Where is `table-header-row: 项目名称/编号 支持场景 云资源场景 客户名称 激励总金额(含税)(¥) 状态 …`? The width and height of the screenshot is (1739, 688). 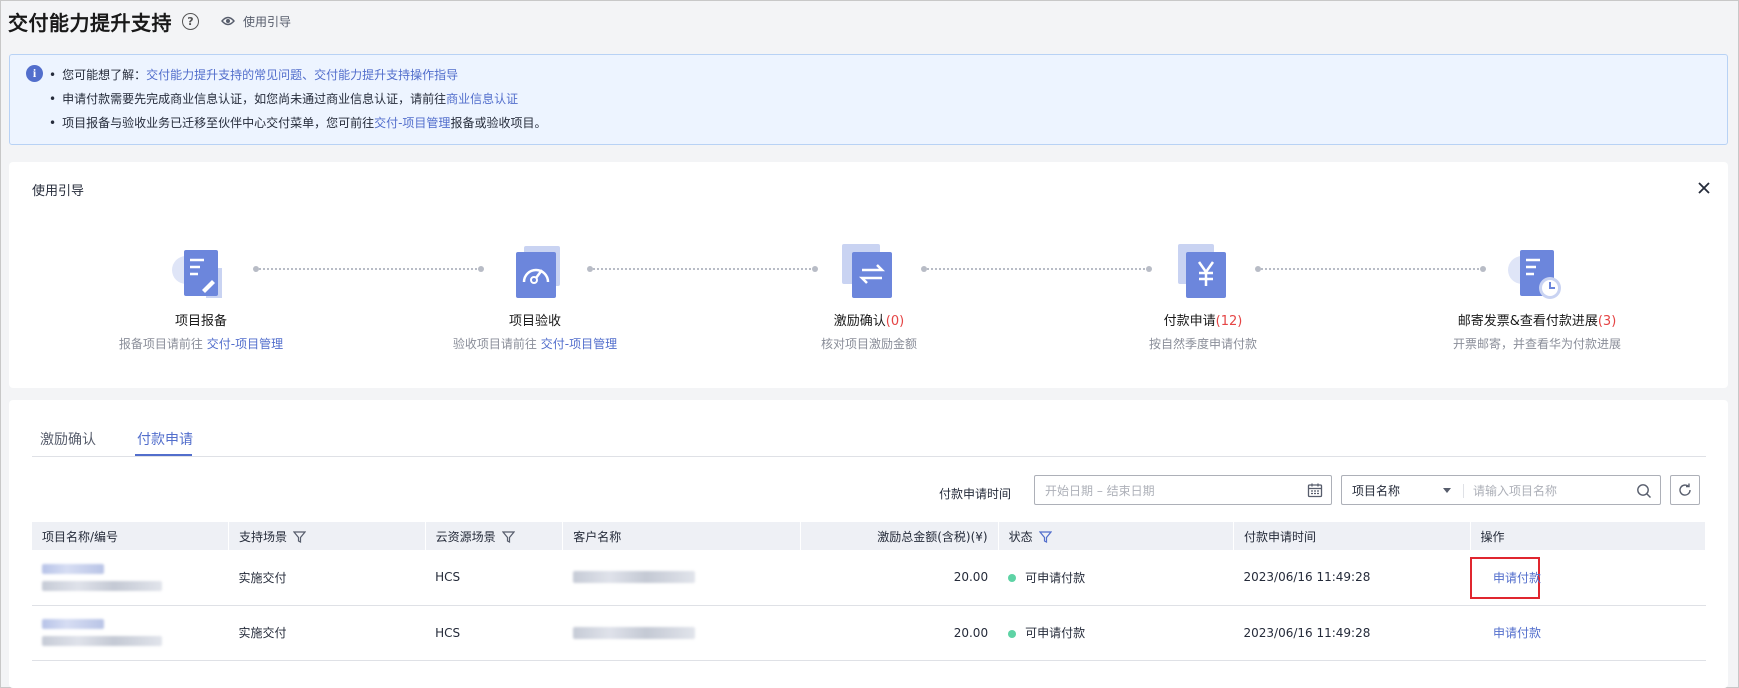 table-header-row: 项目名称/编号 支持场景 云资源场景 客户名称 激励总金额(含税)(¥) 状态 … is located at coordinates (869, 536).